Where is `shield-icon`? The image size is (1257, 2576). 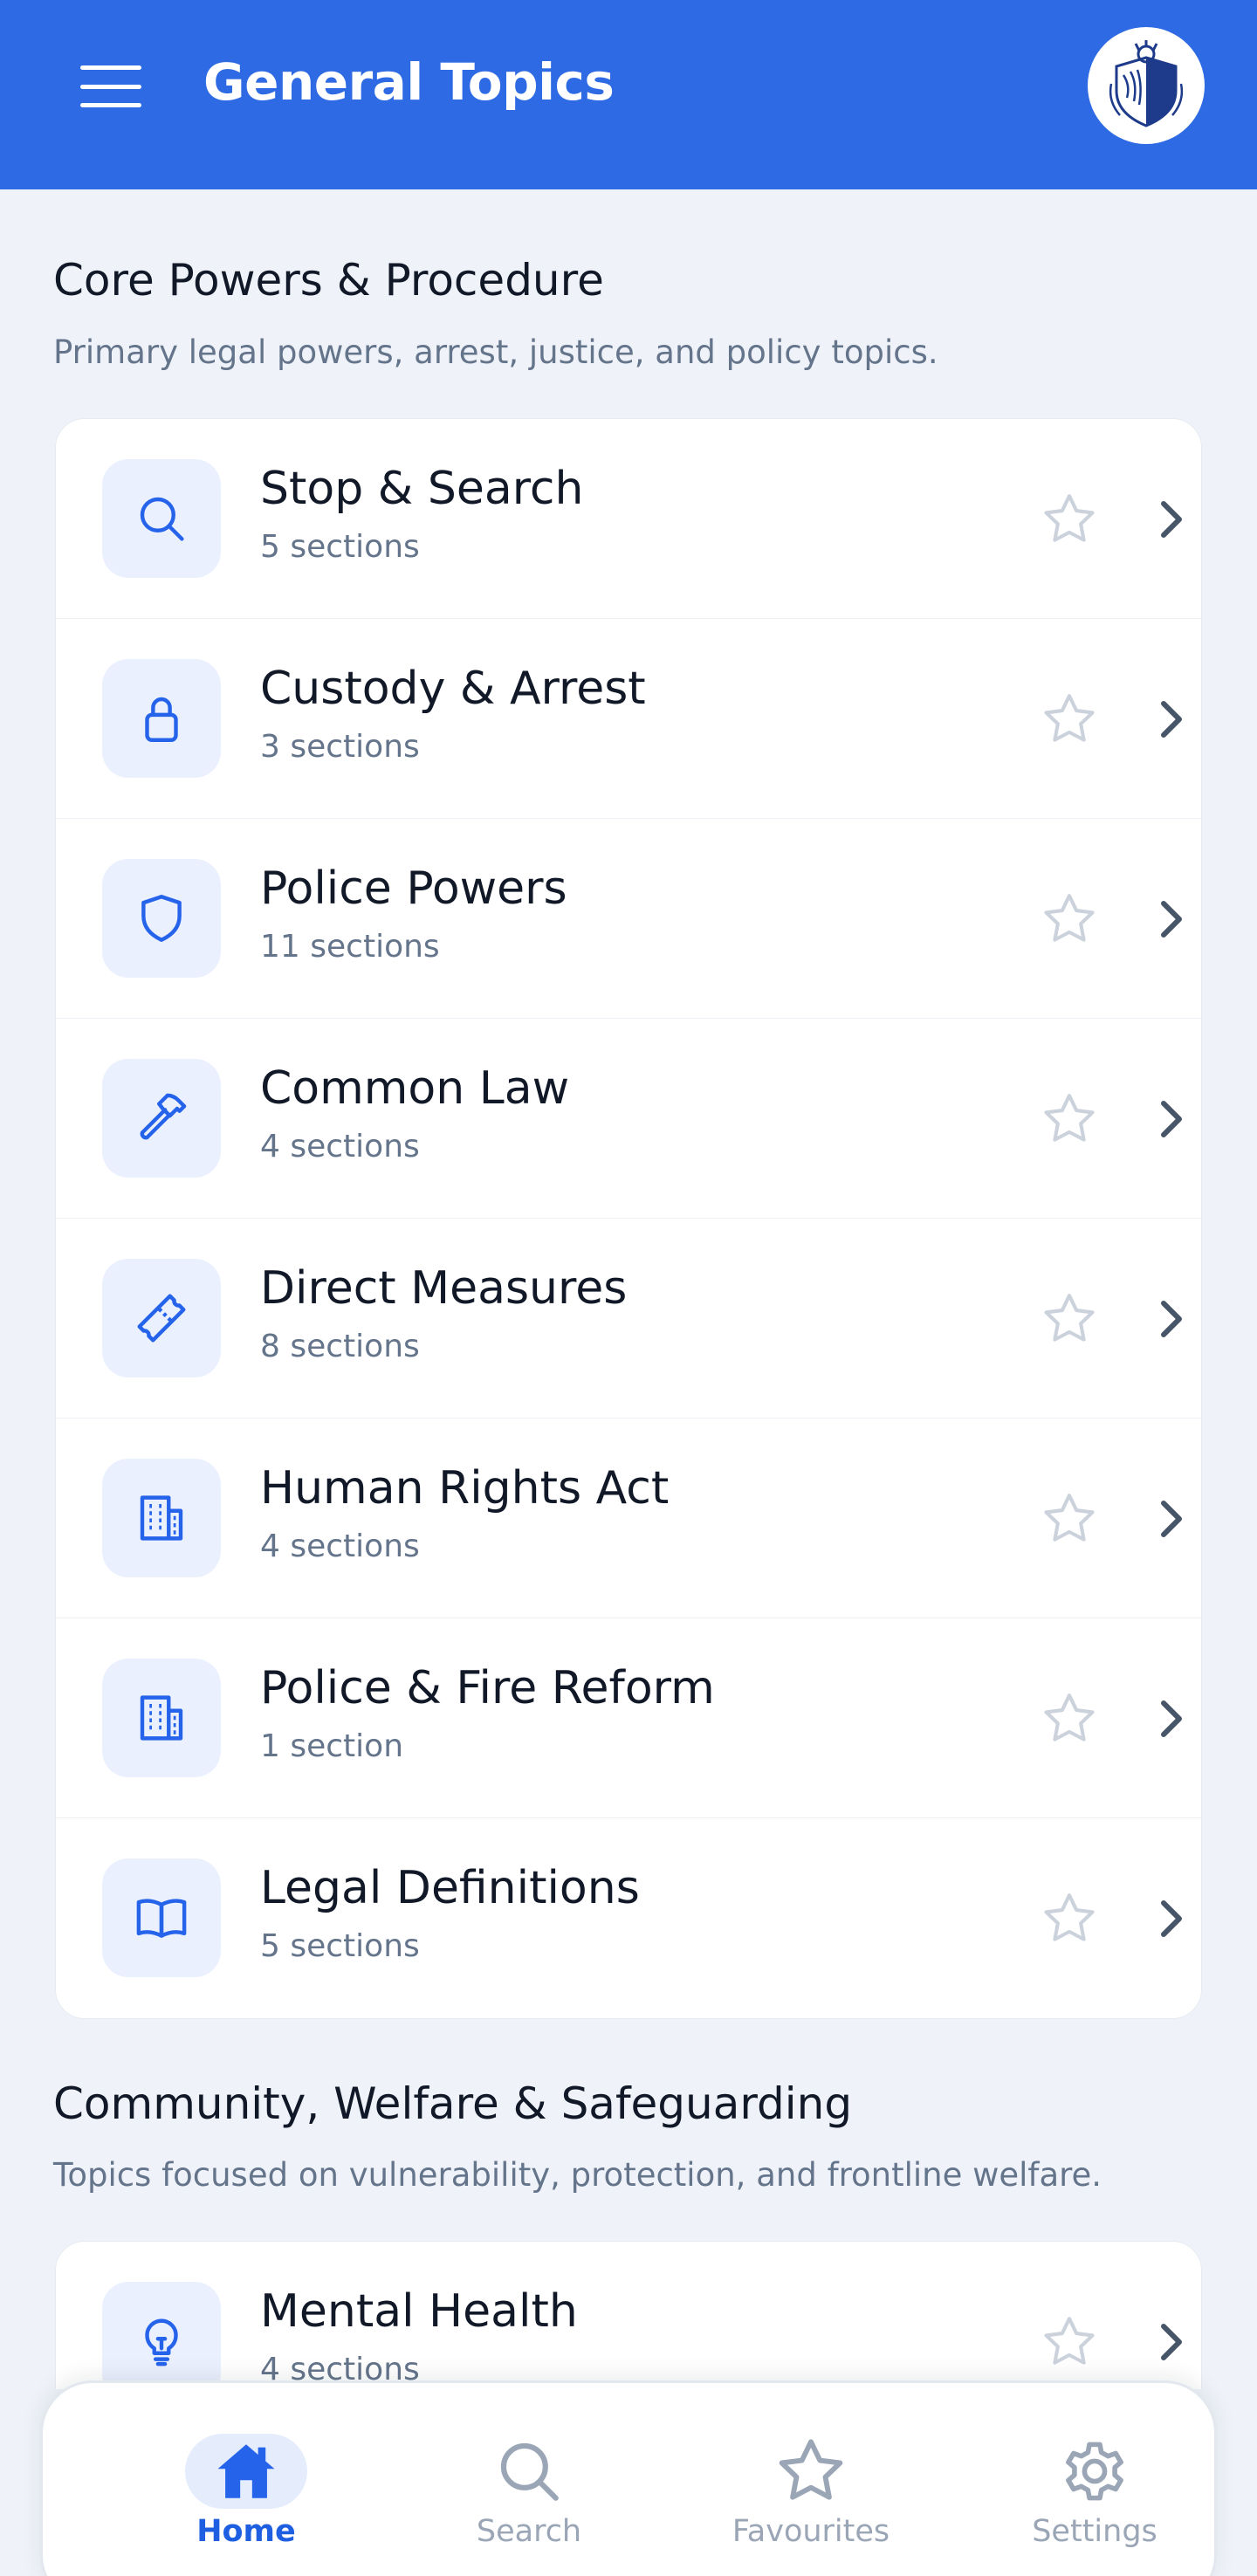
shield-icon is located at coordinates (161, 919).